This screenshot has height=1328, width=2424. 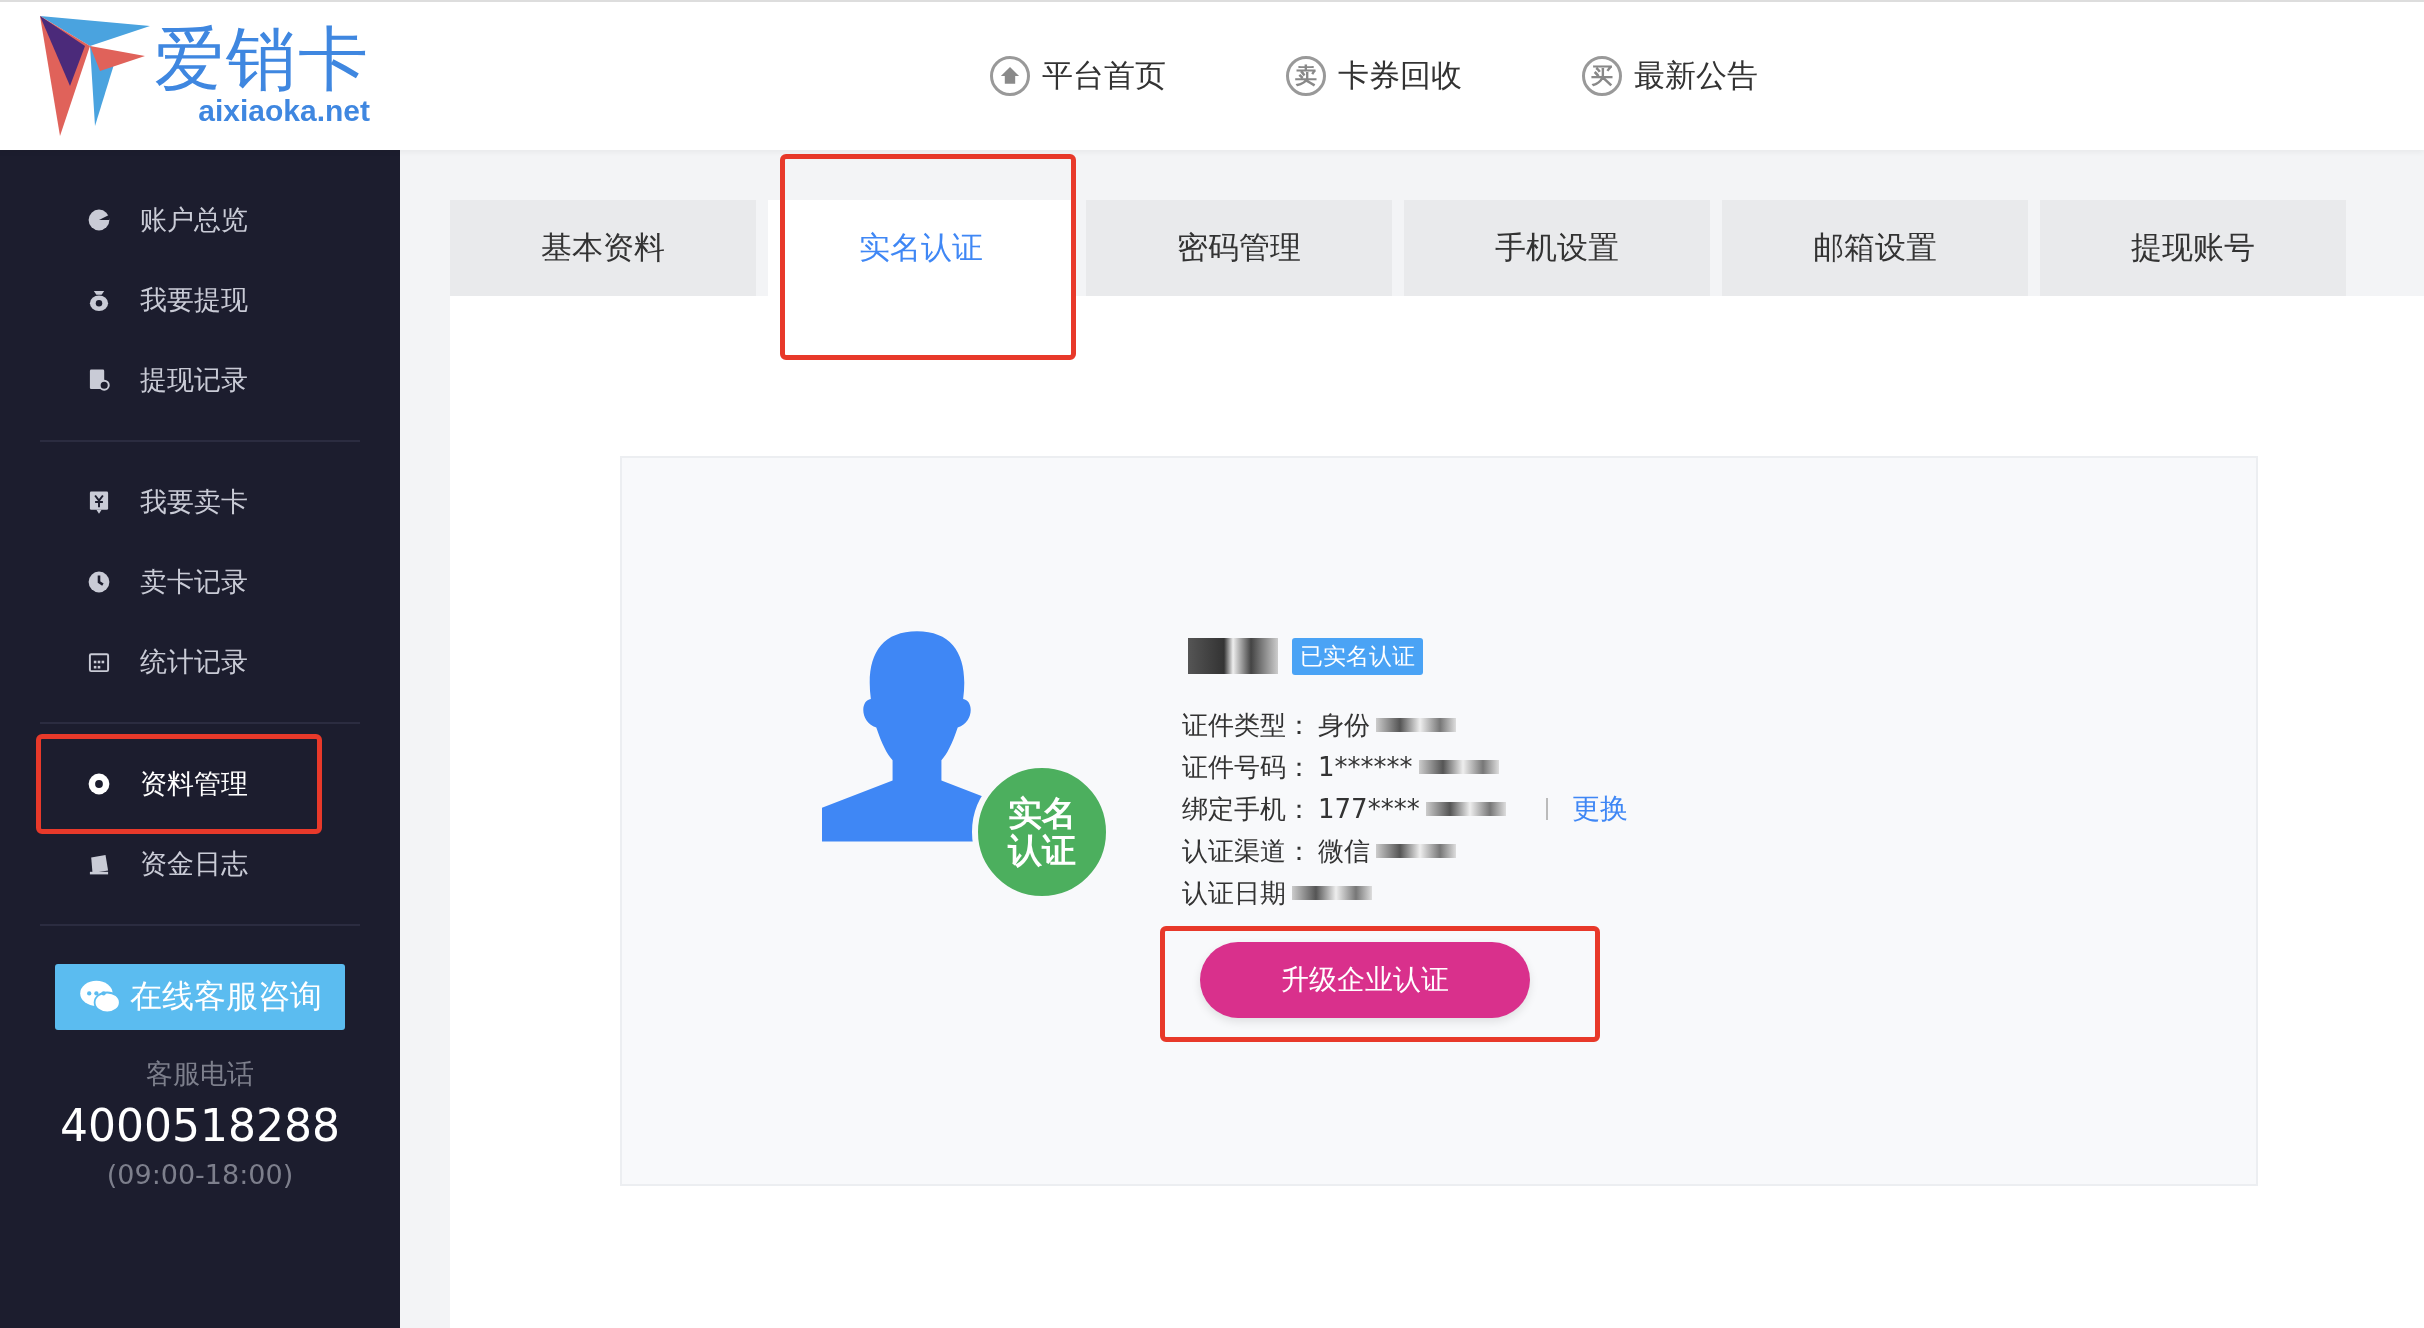 What do you see at coordinates (1365, 980) in the screenshot?
I see `upgrade-button: 升级企业认证` at bounding box center [1365, 980].